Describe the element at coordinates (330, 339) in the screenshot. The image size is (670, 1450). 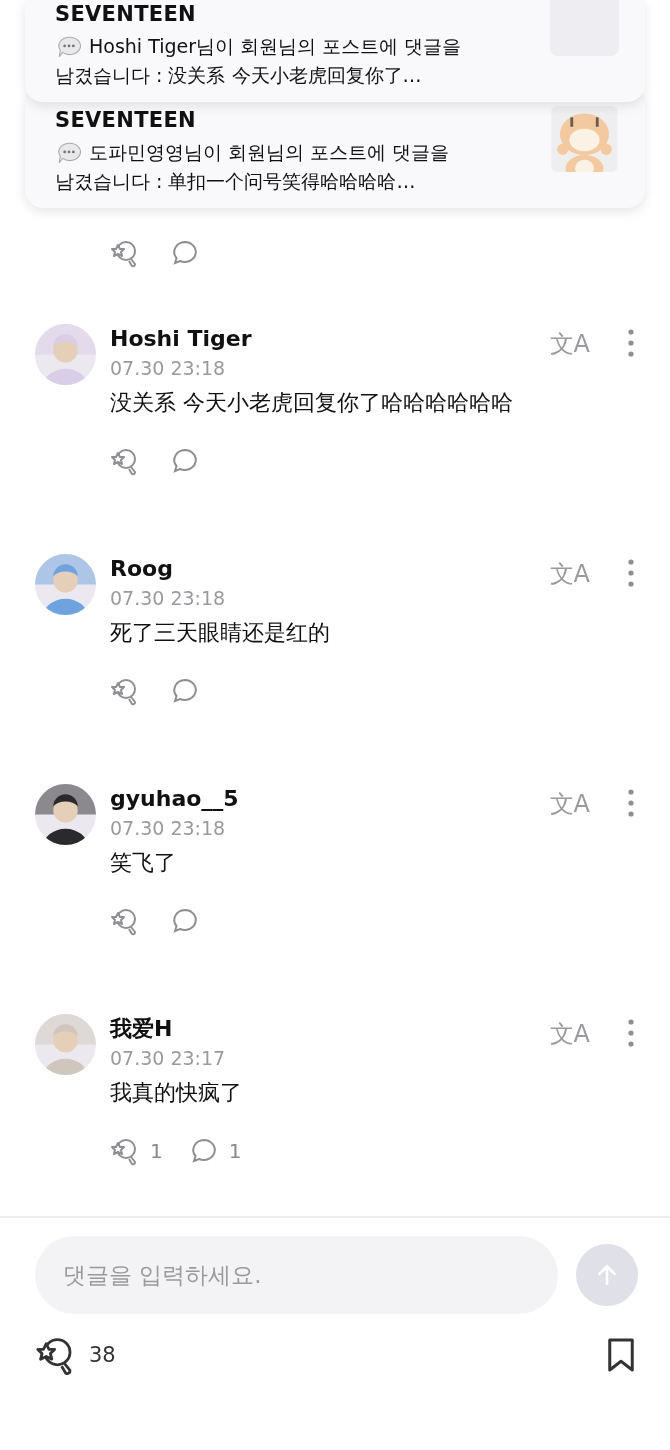
I see `user-name: Hoshi Tiger` at that location.